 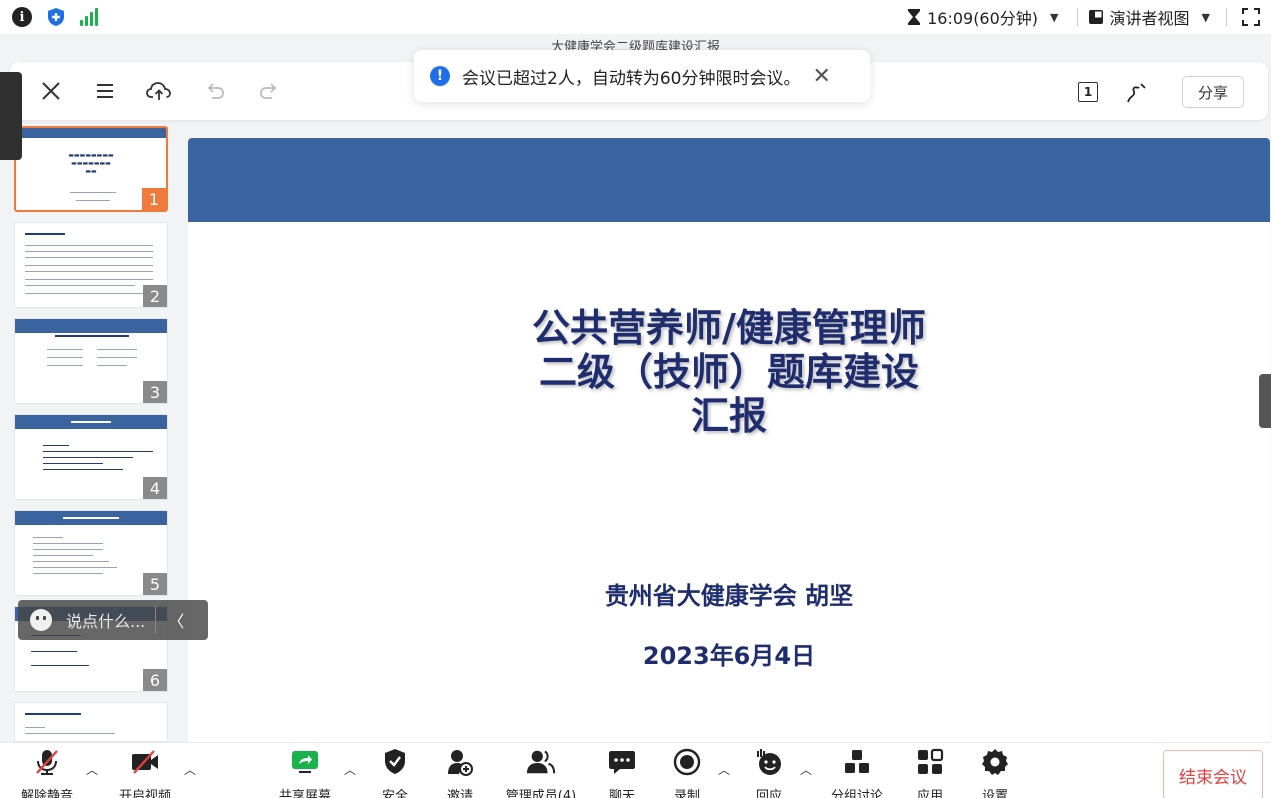 I want to click on start-video-label: 开启视频, so click(x=144, y=793).